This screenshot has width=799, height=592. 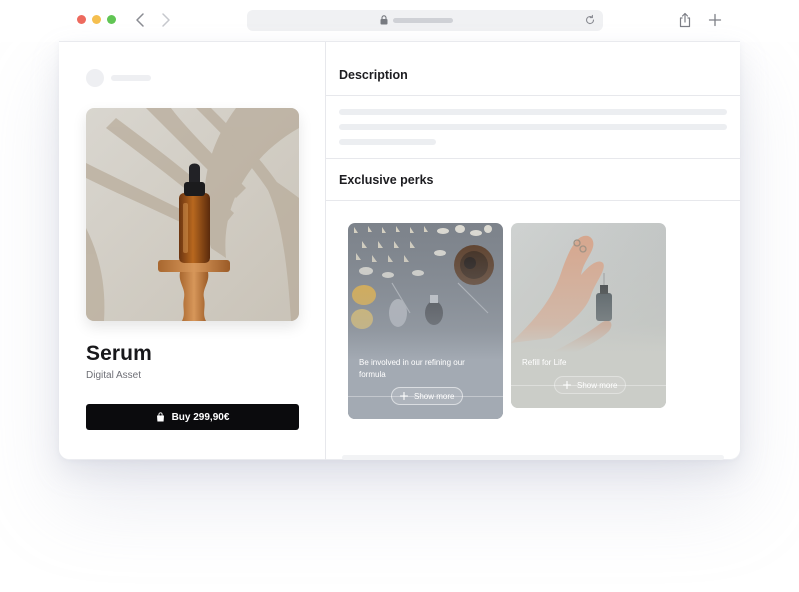 I want to click on product-subtitle: Digital Asset, so click(x=114, y=375).